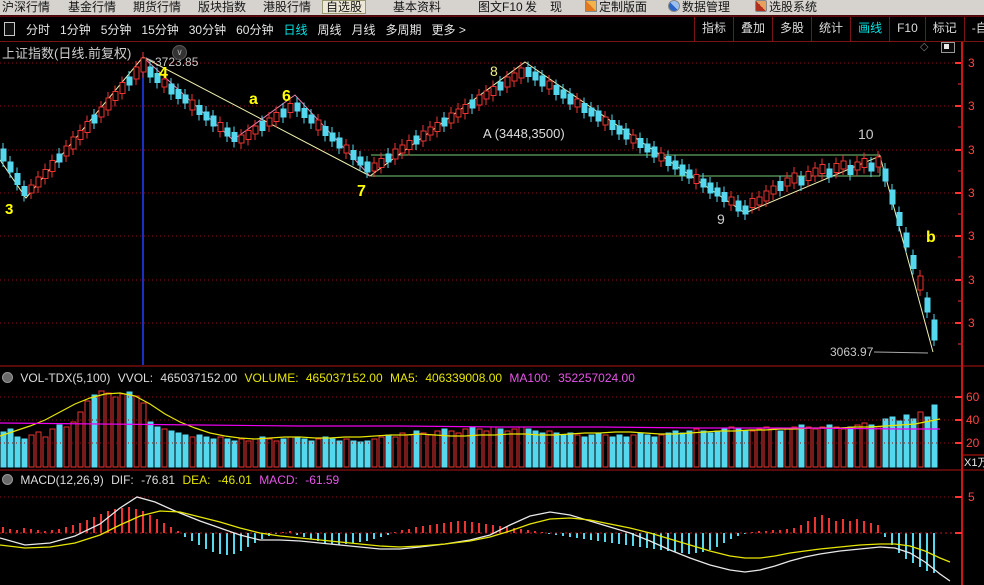 Image resolution: width=984 pixels, height=585 pixels. I want to click on menu-item: 期货行情, so click(157, 7).